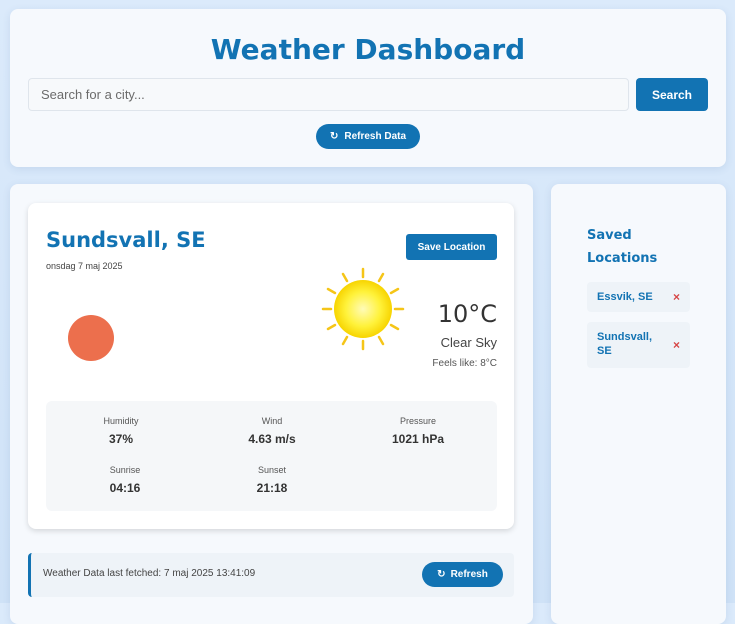 This screenshot has height=624, width=735. What do you see at coordinates (467, 314) in the screenshot?
I see `temperature: 10°C` at bounding box center [467, 314].